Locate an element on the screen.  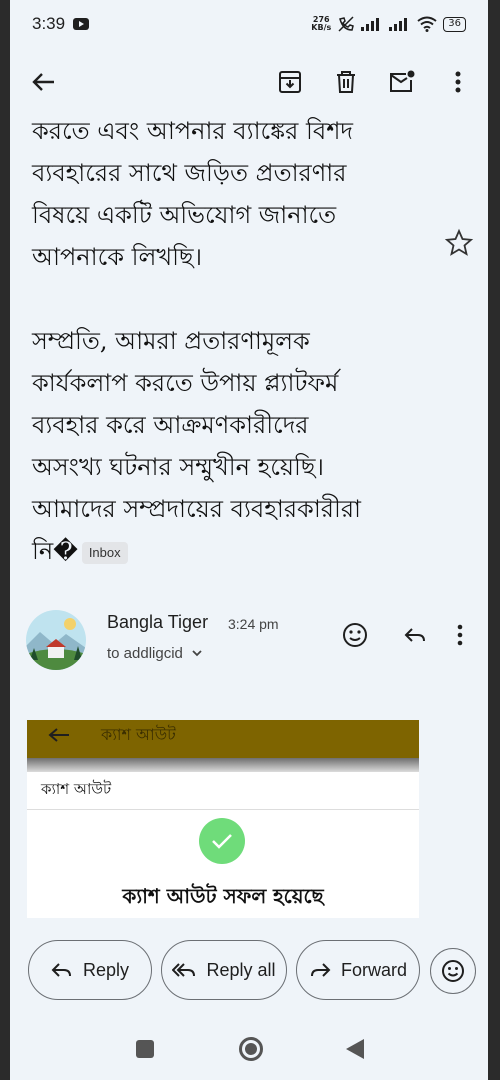
reply-actions: Reply Reply all Forward is located at coordinates (249, 971).